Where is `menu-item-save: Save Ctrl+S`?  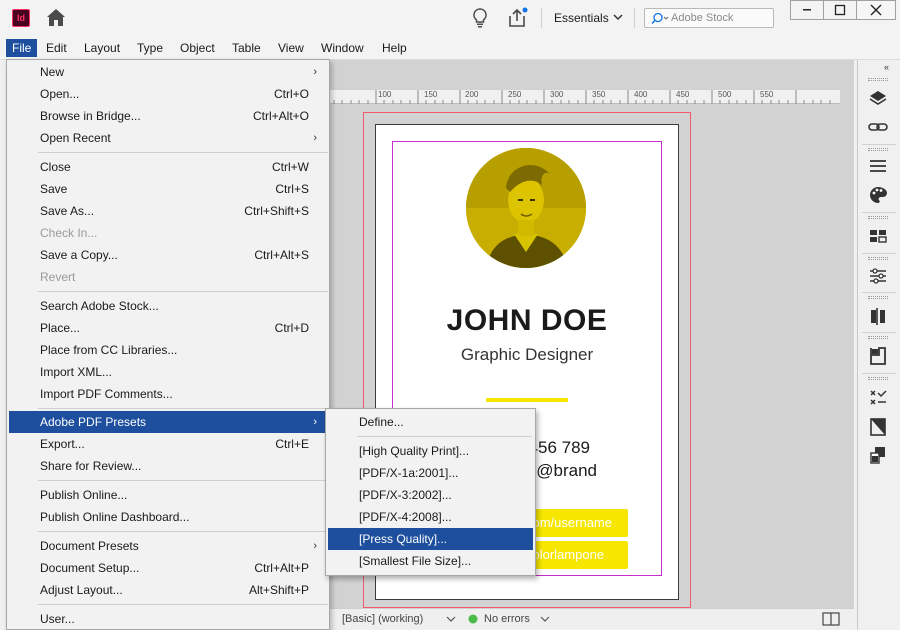 menu-item-save: Save Ctrl+S is located at coordinates (168, 189).